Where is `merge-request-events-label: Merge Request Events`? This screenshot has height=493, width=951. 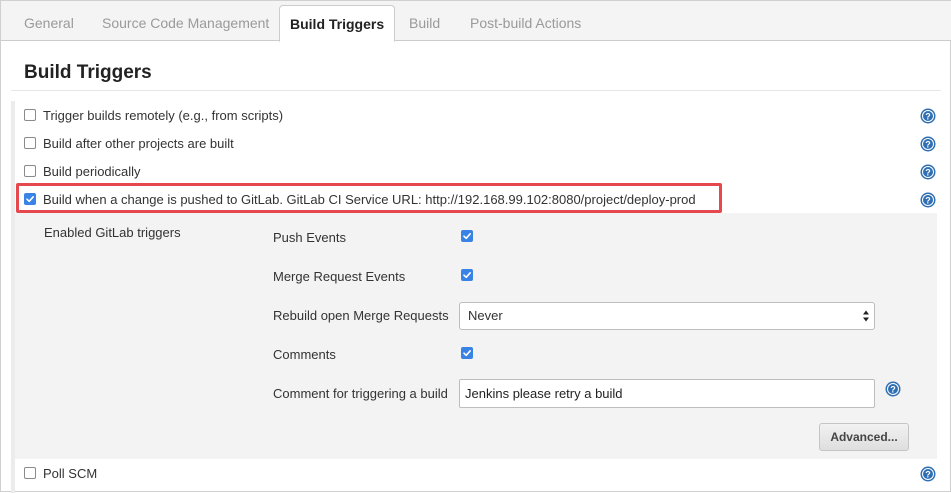
merge-request-events-label: Merge Request Events is located at coordinates (339, 276).